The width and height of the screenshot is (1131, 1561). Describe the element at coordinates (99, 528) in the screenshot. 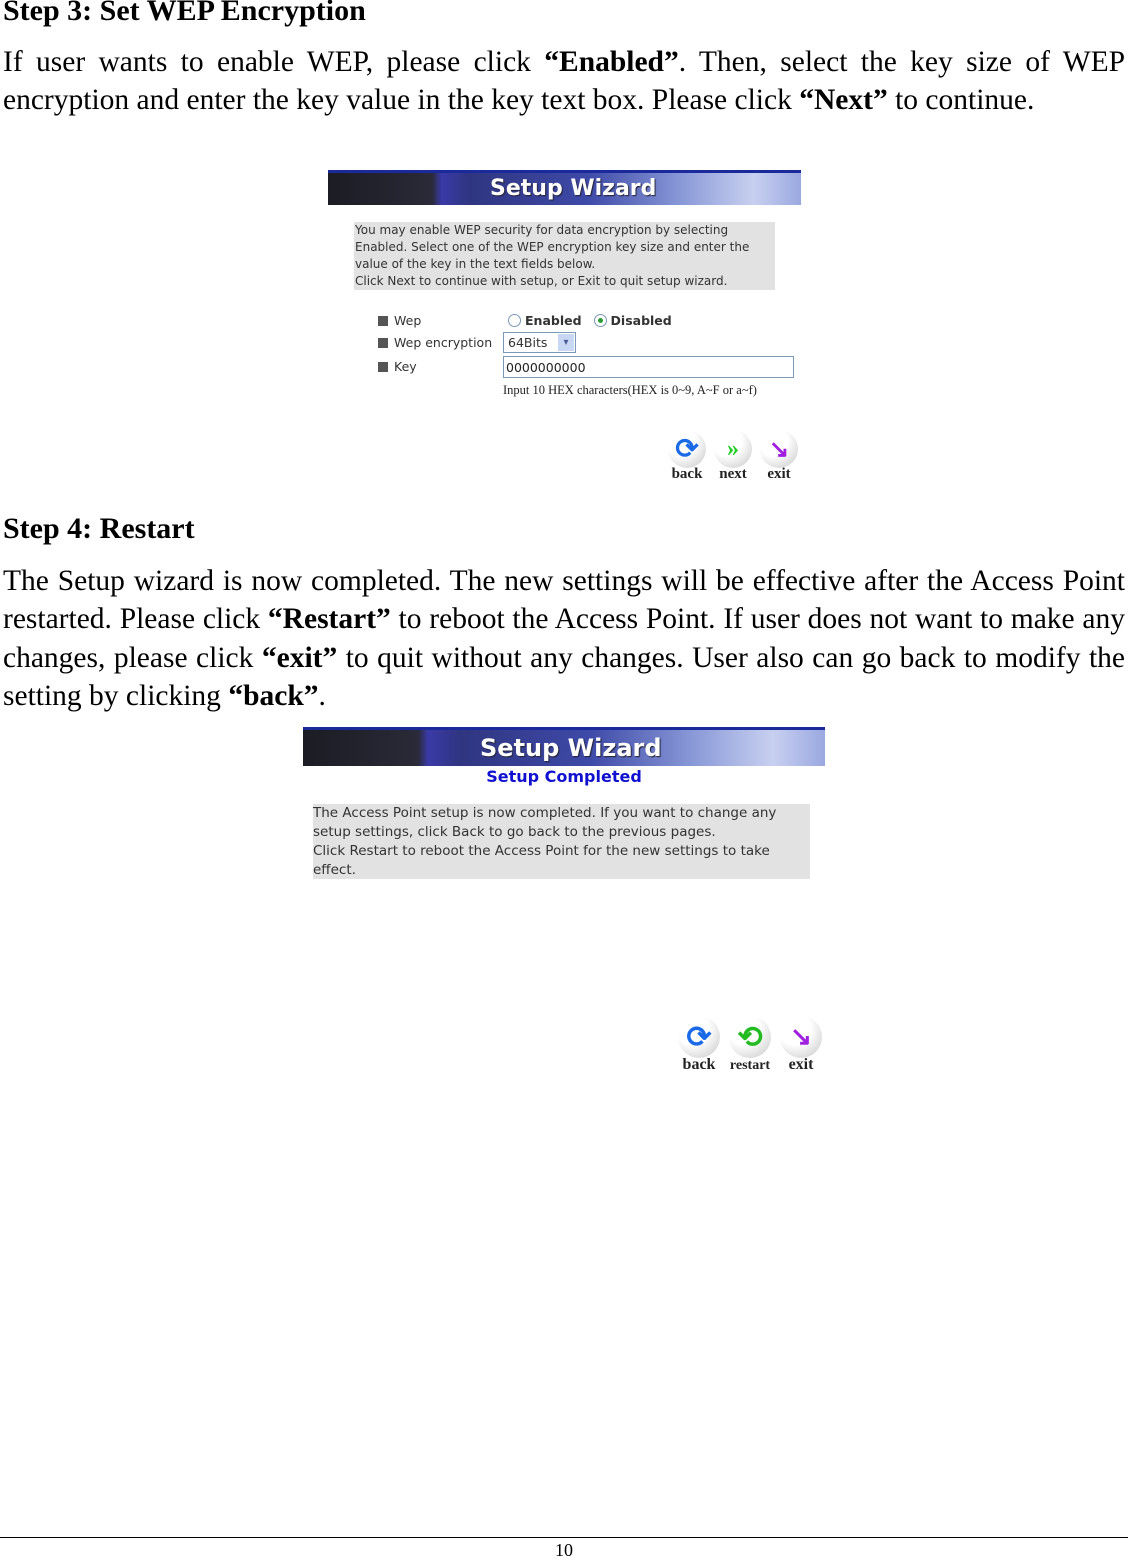

I see `step4-heading: Step 4: Restart` at that location.